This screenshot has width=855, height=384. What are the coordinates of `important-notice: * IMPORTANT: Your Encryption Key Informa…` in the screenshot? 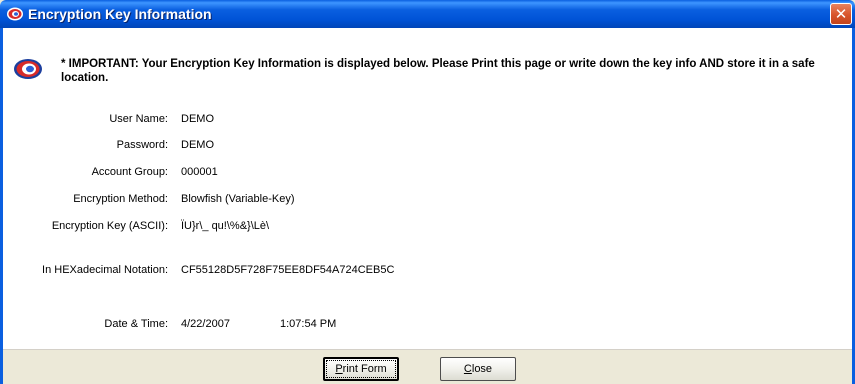 It's located at (438, 71).